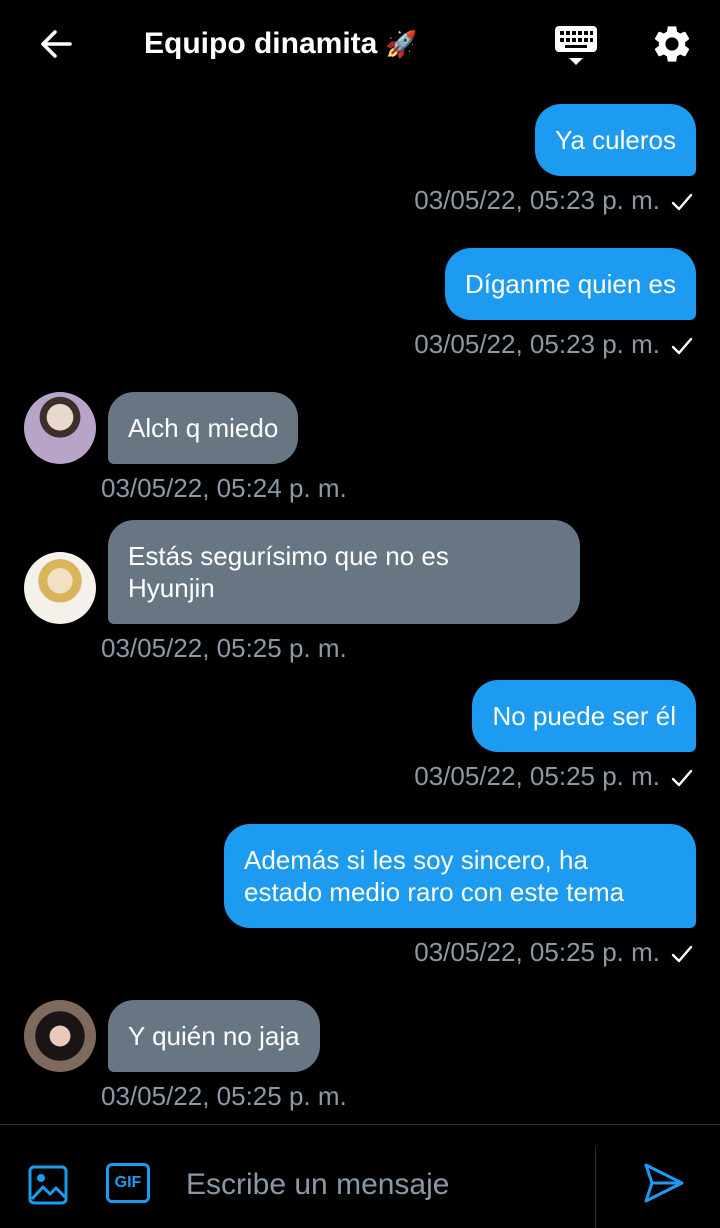 Image resolution: width=720 pixels, height=1228 pixels. What do you see at coordinates (434, 892) in the screenshot?
I see `message-line: estado medio raro con este tema` at bounding box center [434, 892].